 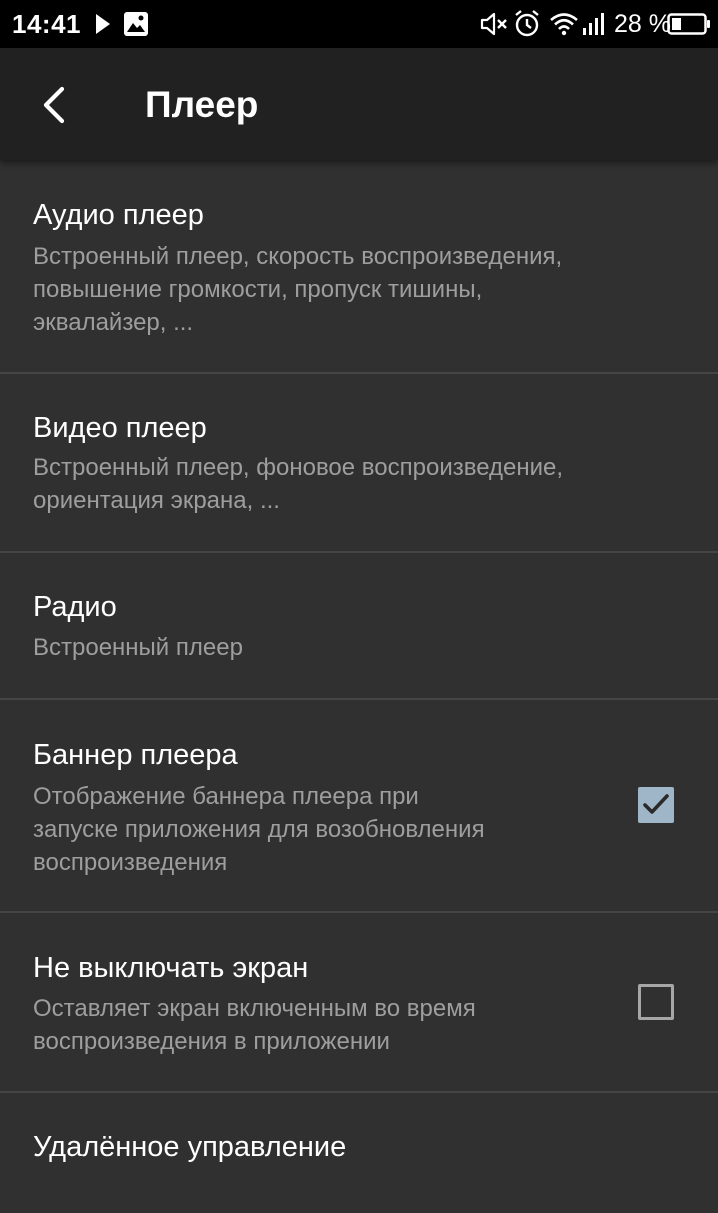 What do you see at coordinates (136, 24) in the screenshot?
I see `image-icon` at bounding box center [136, 24].